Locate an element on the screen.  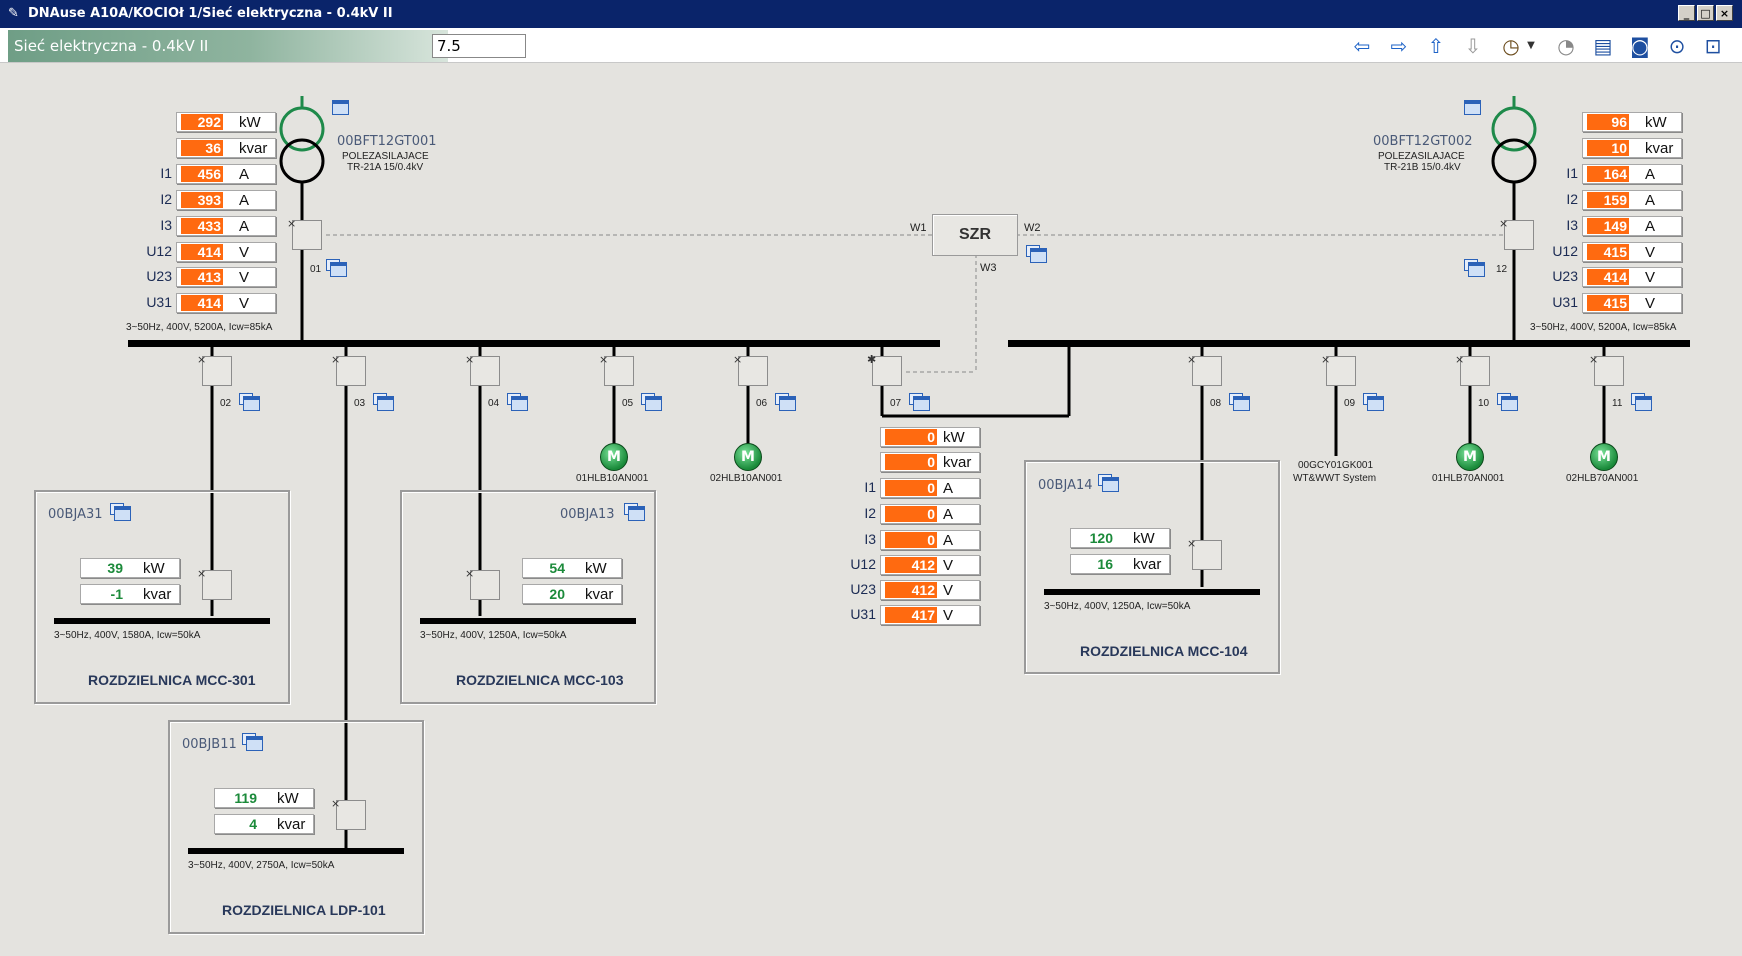
mcc301-kw-value: 39 is located at coordinates (115, 568).